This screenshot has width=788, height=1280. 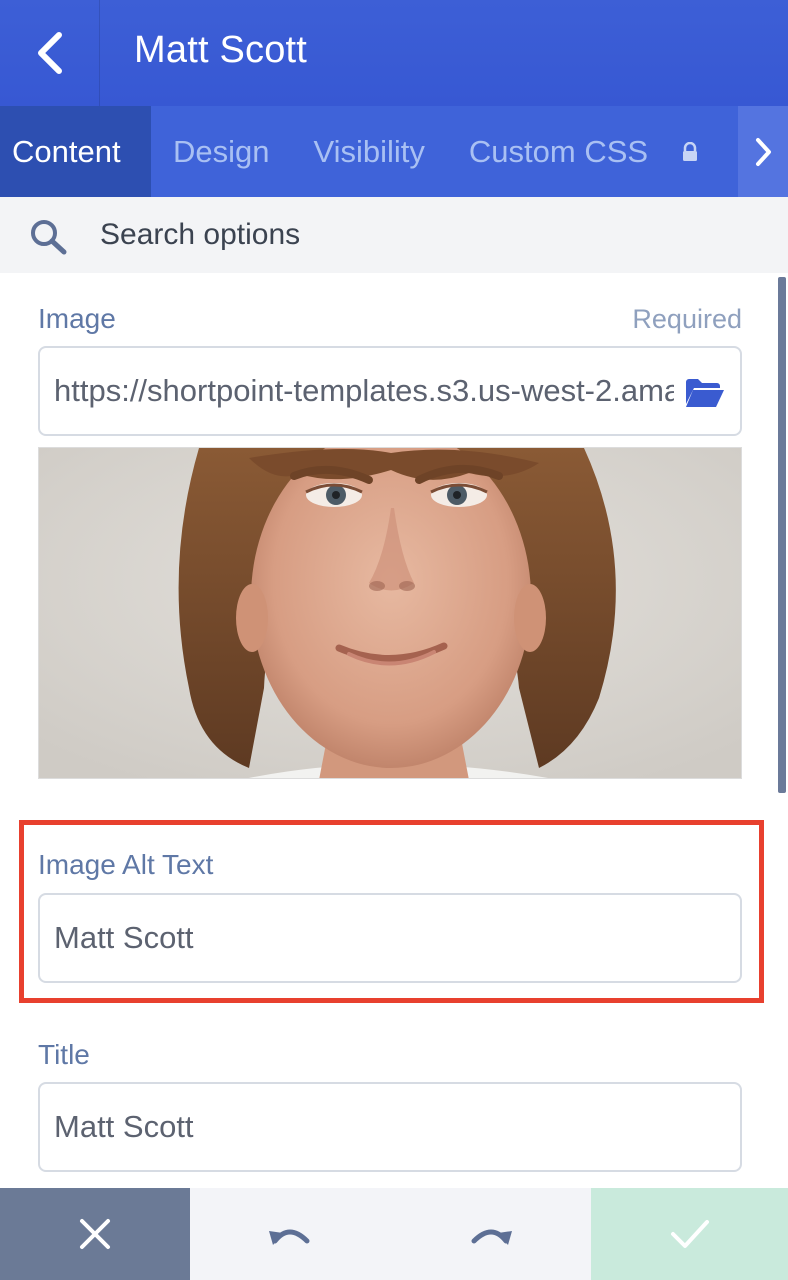 I want to click on search-bar: Search options, so click(x=394, y=235).